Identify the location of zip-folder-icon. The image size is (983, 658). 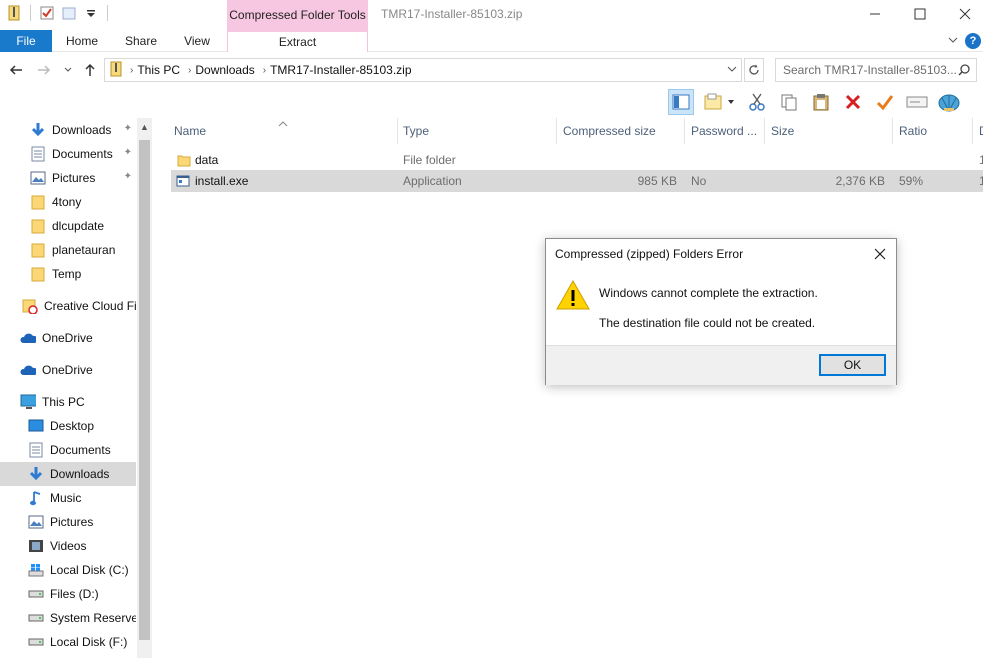
(14, 13).